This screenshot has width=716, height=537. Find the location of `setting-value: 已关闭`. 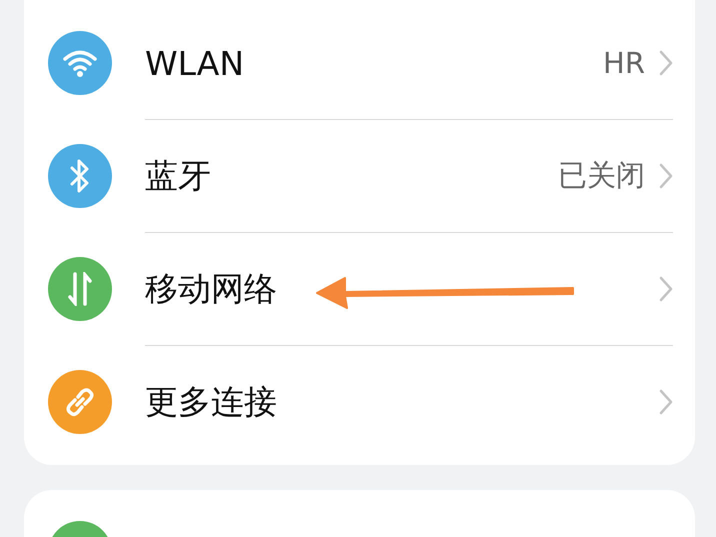

setting-value: 已关闭 is located at coordinates (601, 175).